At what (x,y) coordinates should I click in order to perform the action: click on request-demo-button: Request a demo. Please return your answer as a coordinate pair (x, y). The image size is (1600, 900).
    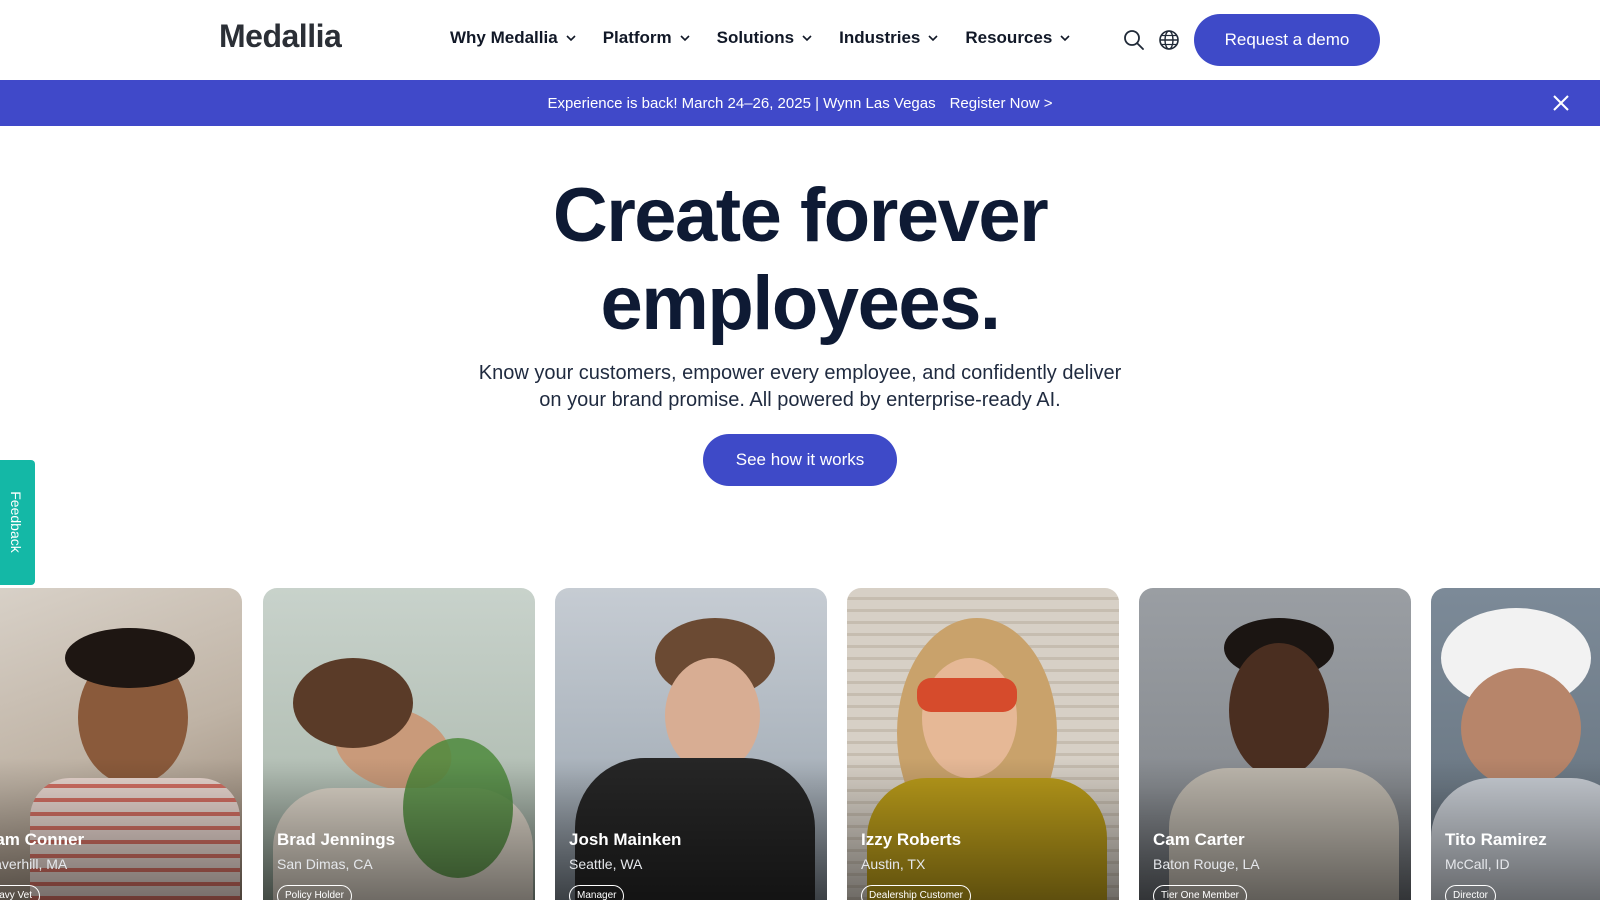
    Looking at the image, I should click on (1287, 40).